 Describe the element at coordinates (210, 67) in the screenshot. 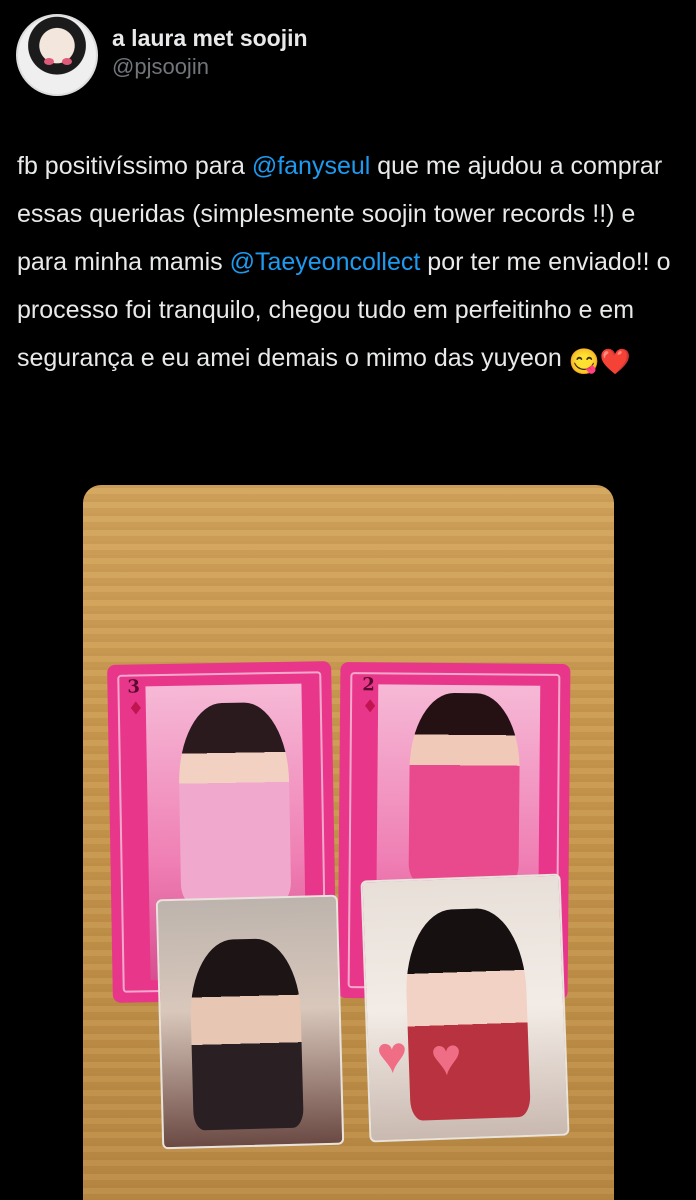

I see `user-handle: @pjsoojin` at that location.